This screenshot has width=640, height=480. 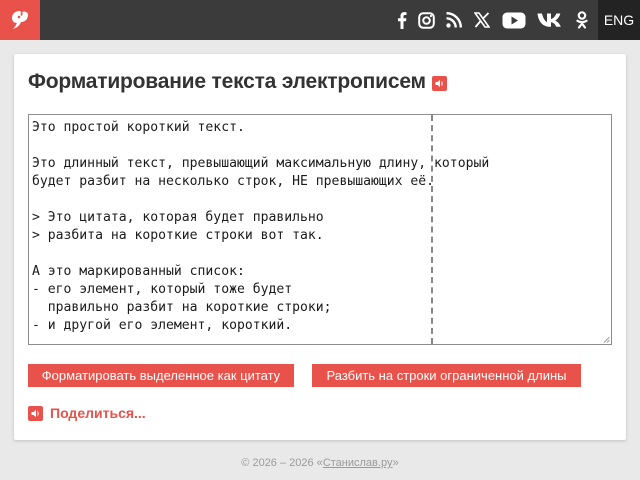 I want to click on instagram-icon, so click(x=426, y=20).